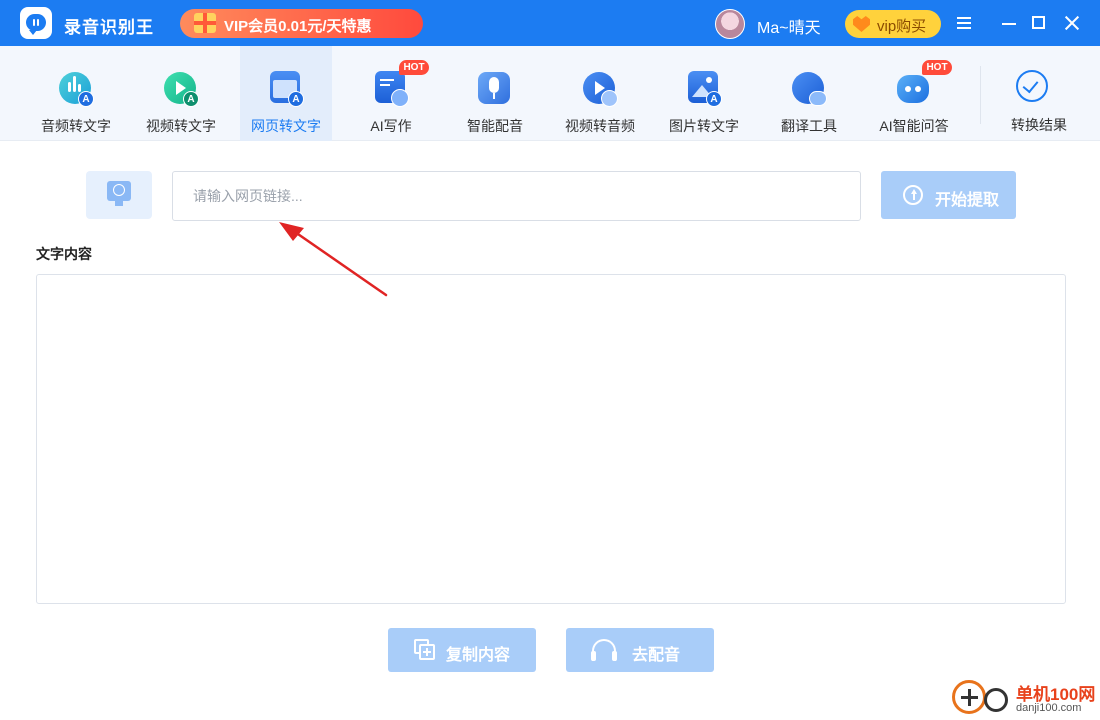 Image resolution: width=1100 pixels, height=720 pixels. Describe the element at coordinates (599, 88) in the screenshot. I see `video-to-audio-icon` at that location.